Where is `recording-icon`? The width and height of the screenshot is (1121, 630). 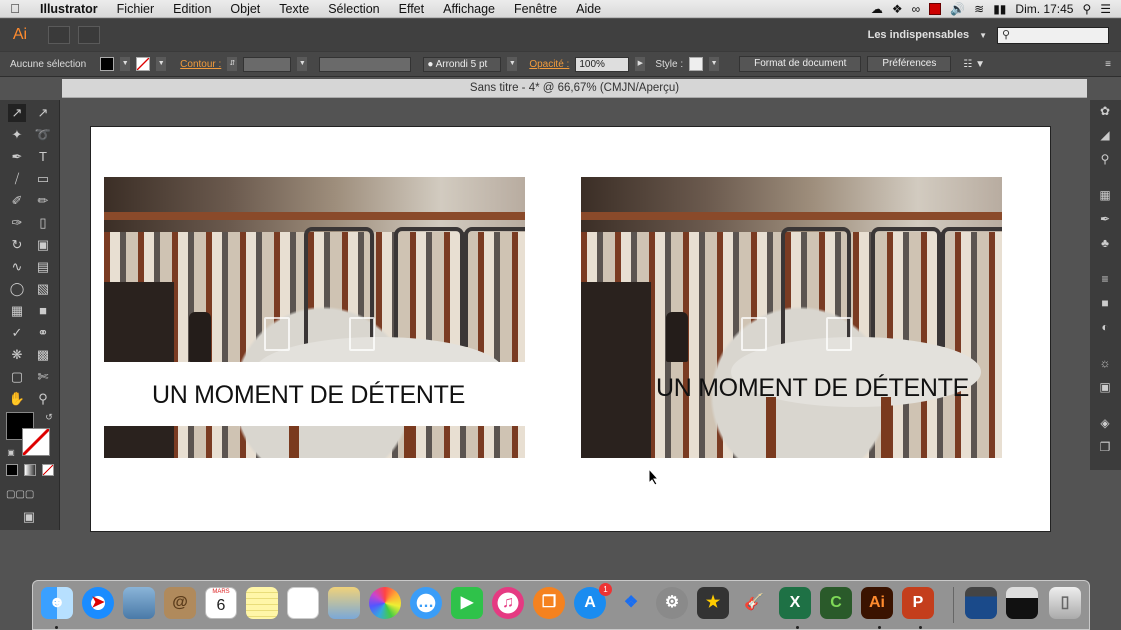
recording-icon is located at coordinates (935, 8).